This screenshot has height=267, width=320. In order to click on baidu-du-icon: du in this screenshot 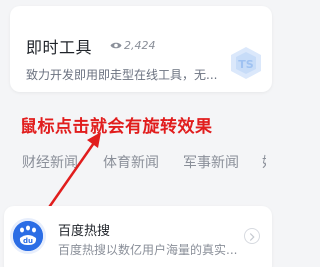, I will do `click(28, 236)`.